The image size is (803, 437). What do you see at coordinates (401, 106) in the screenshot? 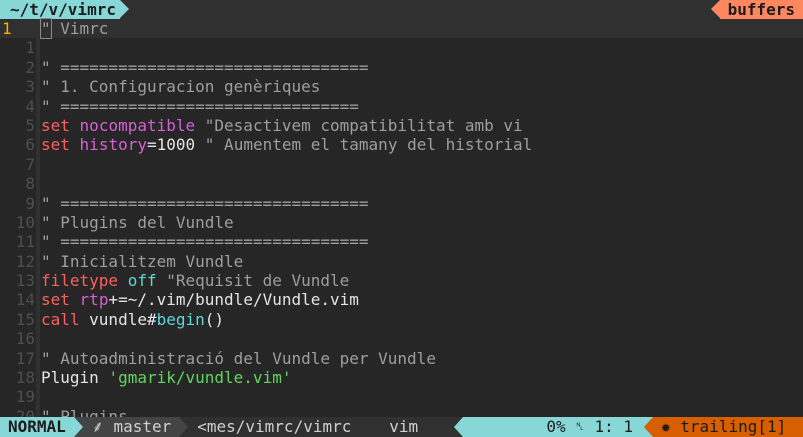
I see `code-line: 4 " ===============================` at bounding box center [401, 106].